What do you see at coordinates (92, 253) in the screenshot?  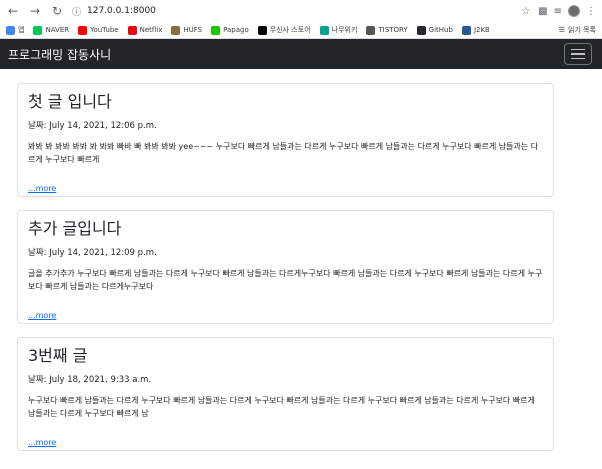 I see `post-date: 날짜: July 14, 2021, 12:09 p.m.` at bounding box center [92, 253].